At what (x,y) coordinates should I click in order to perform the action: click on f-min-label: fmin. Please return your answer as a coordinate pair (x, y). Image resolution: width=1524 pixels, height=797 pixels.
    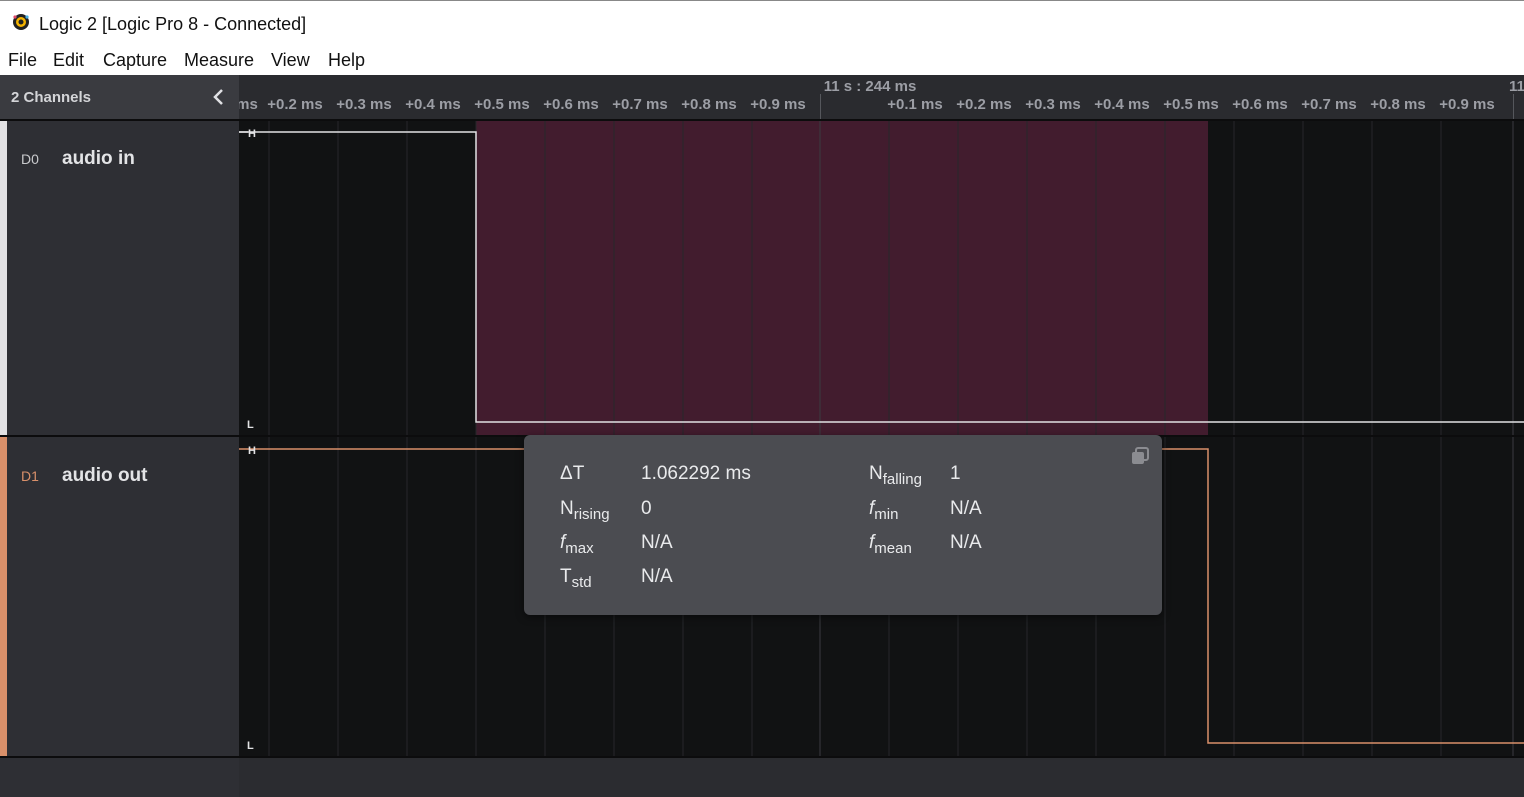
    Looking at the image, I should click on (884, 510).